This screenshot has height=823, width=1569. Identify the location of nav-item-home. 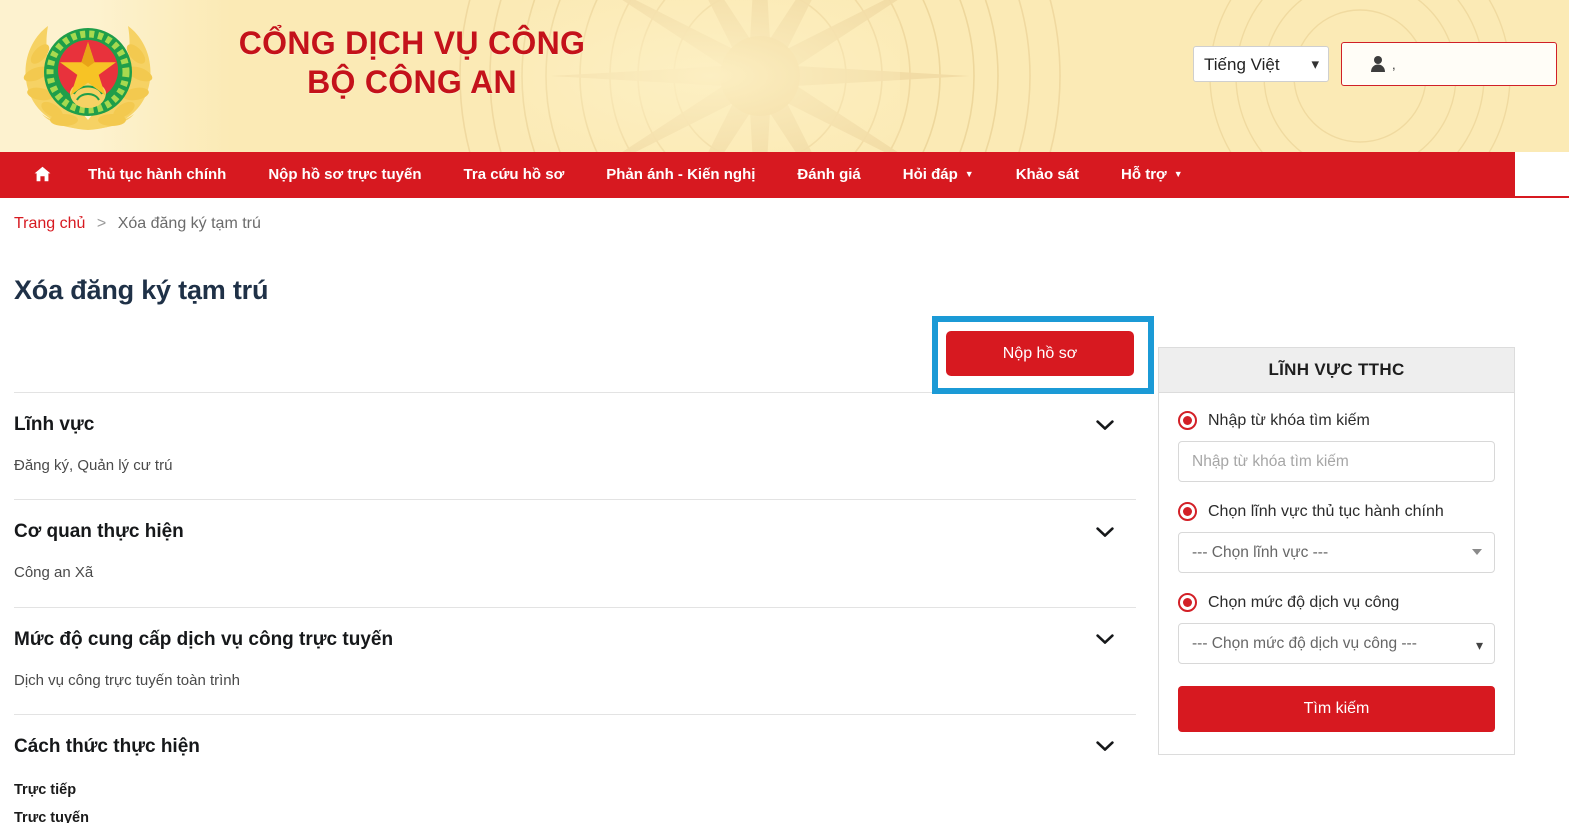
(44, 174).